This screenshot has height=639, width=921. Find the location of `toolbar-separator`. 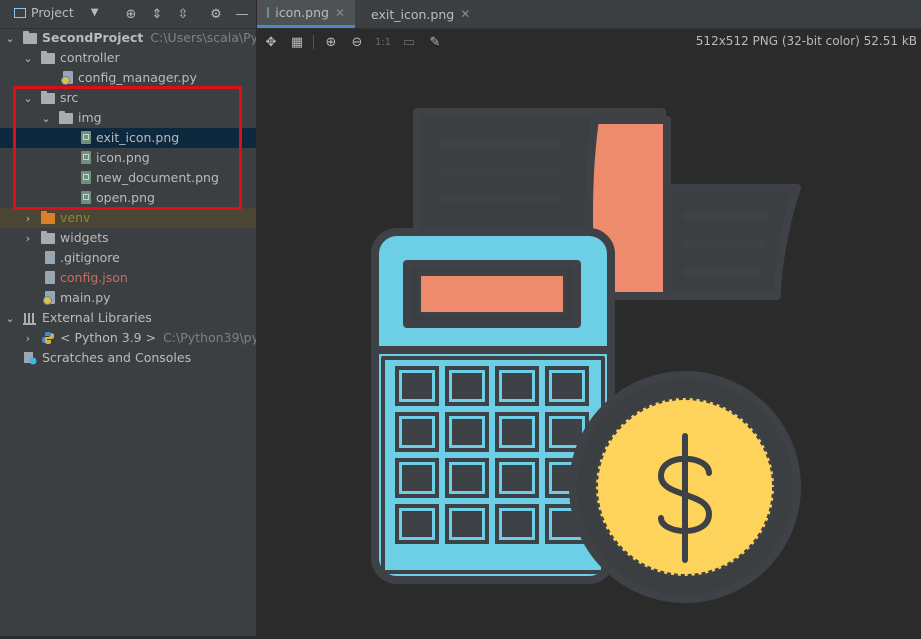

toolbar-separator is located at coordinates (313, 42).